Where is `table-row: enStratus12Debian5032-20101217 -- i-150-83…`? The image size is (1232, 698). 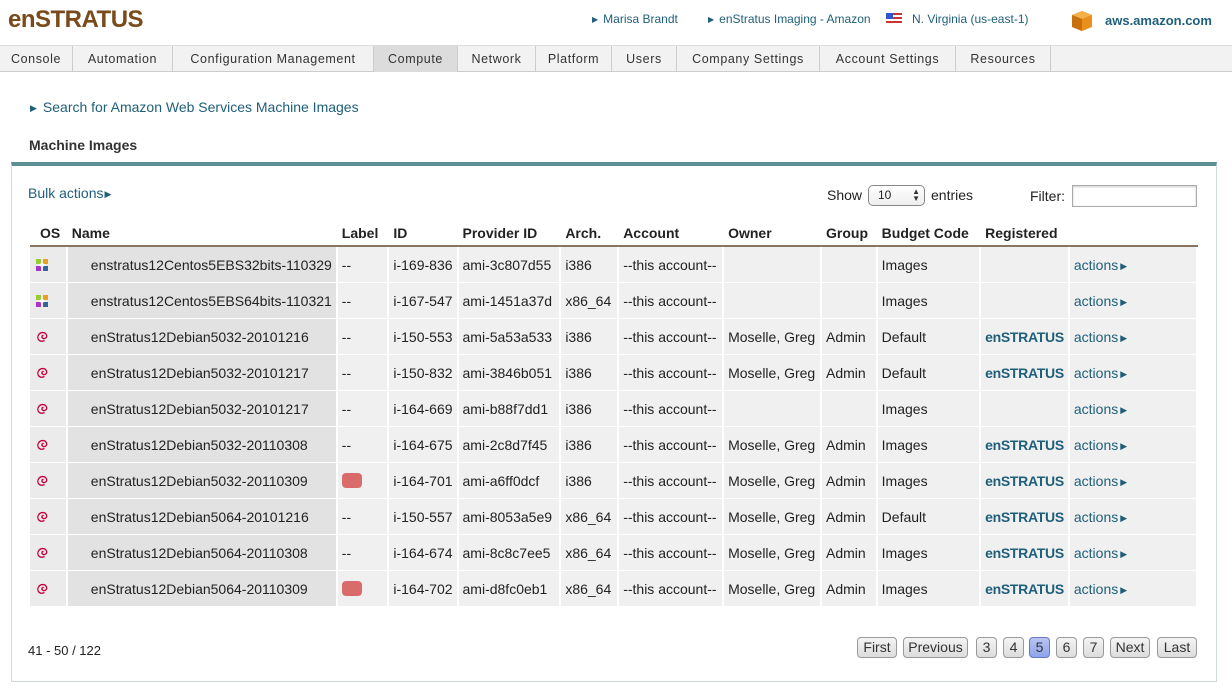
table-row: enStratus12Debian5032-20101217 -- i-150-83… is located at coordinates (614, 373).